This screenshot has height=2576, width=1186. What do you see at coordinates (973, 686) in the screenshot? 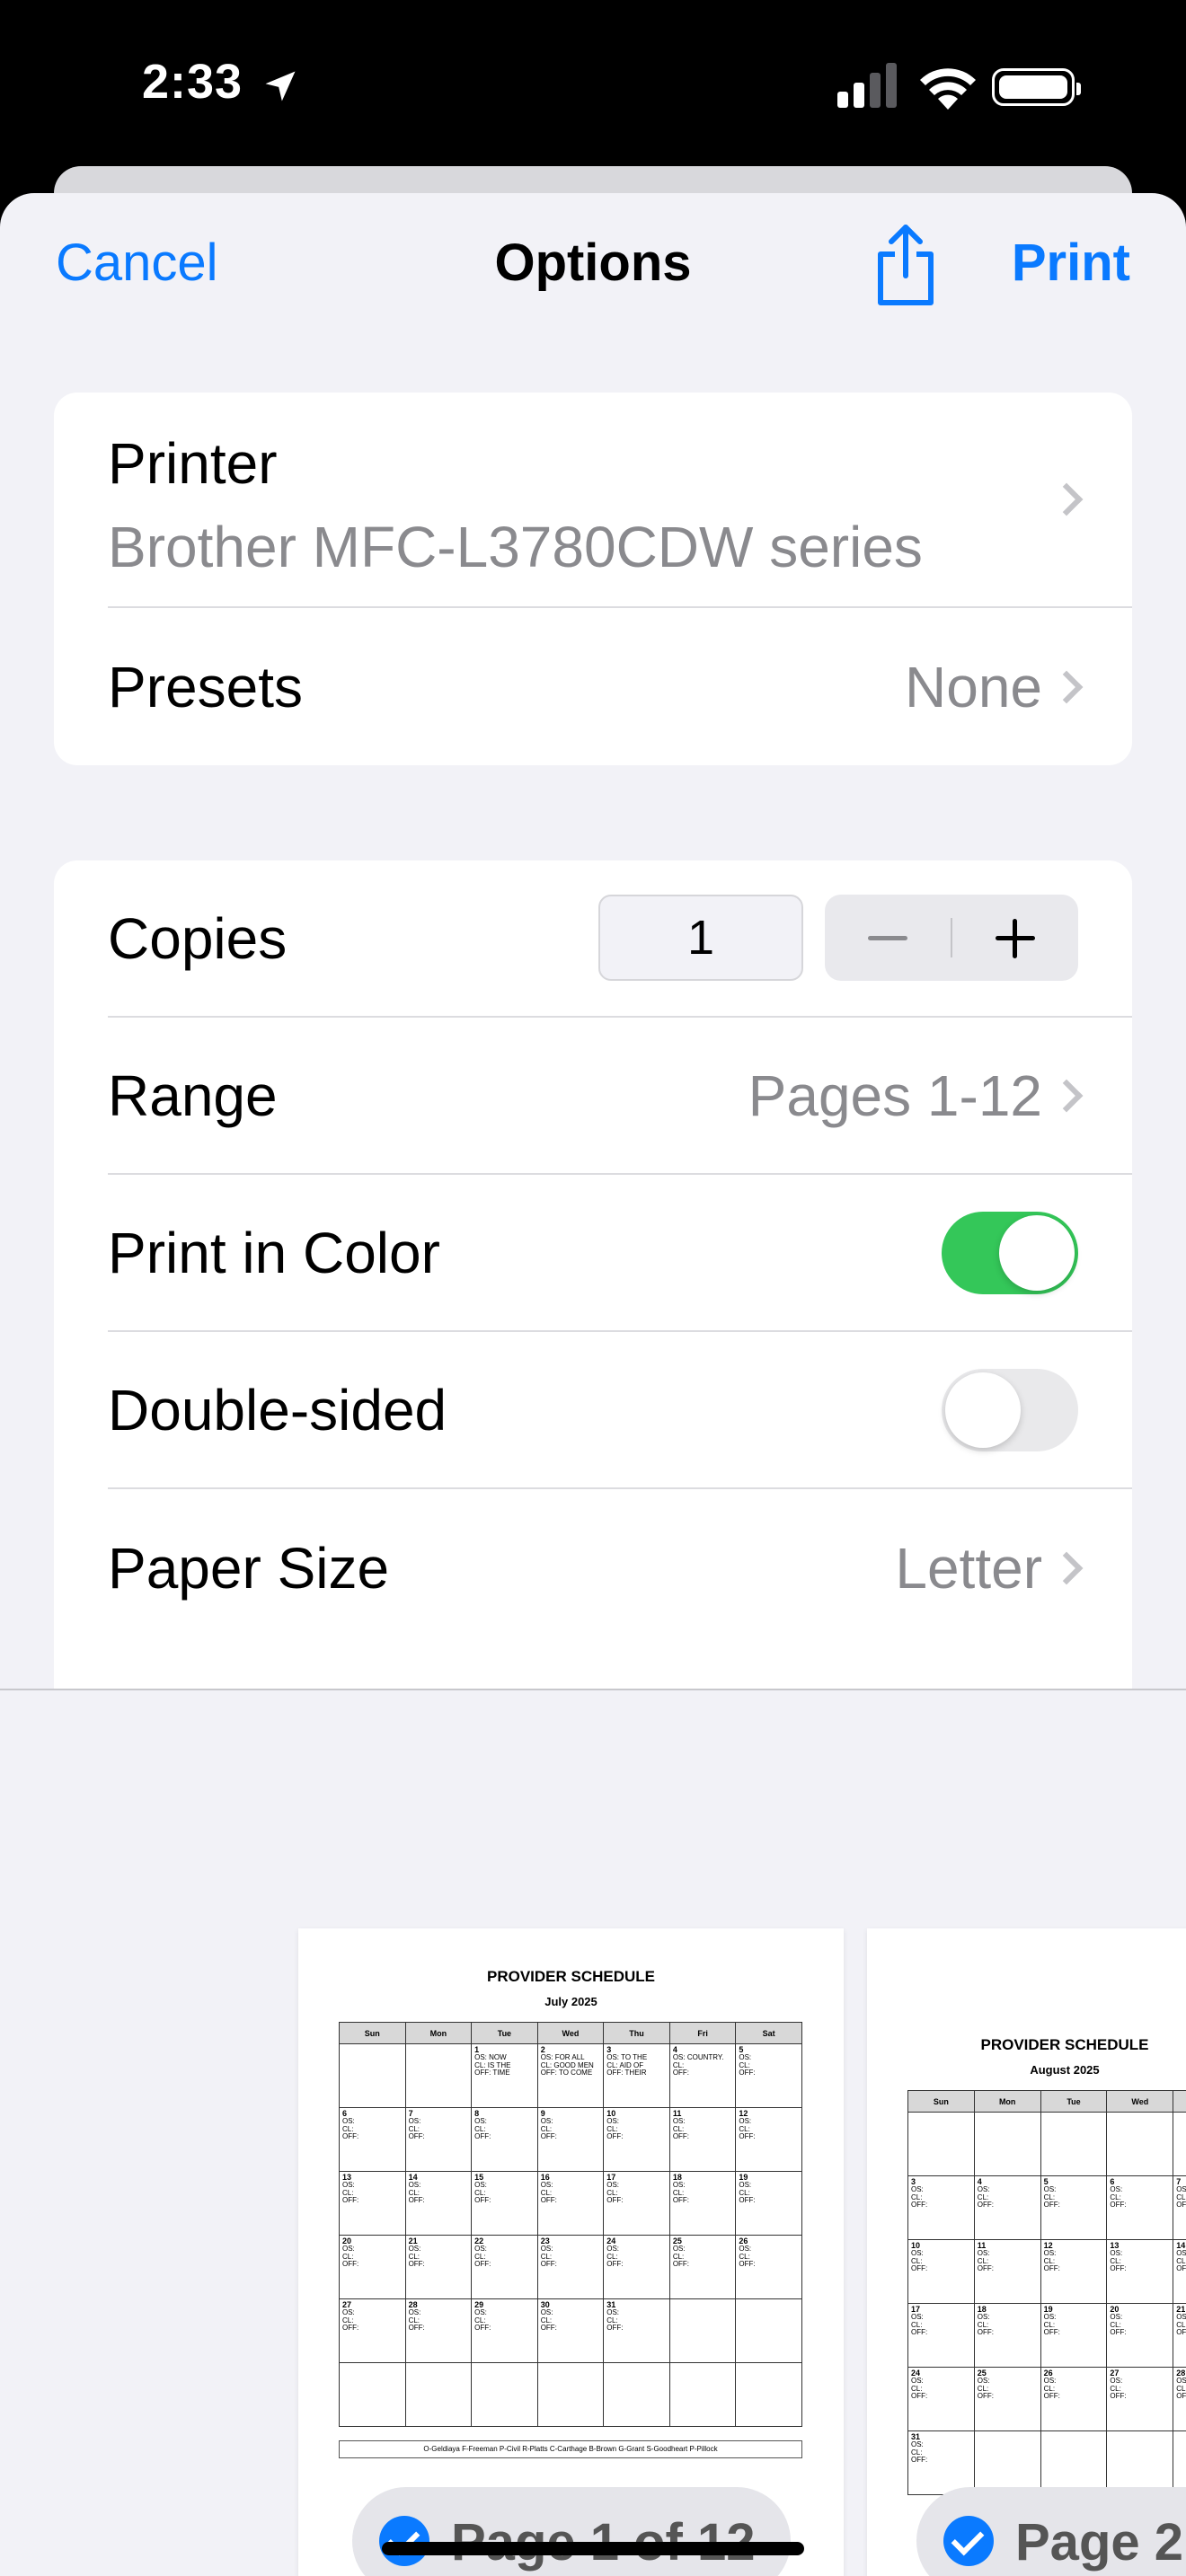
I see `presets-value: None` at bounding box center [973, 686].